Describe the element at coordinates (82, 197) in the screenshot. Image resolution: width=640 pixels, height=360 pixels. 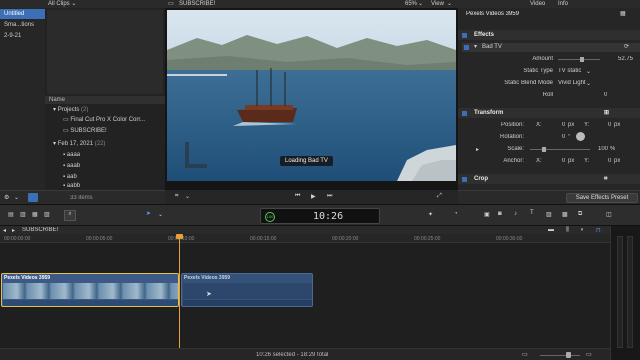
I see `browser-bottom-bar: ⚙ ⌄ 33 items` at that location.